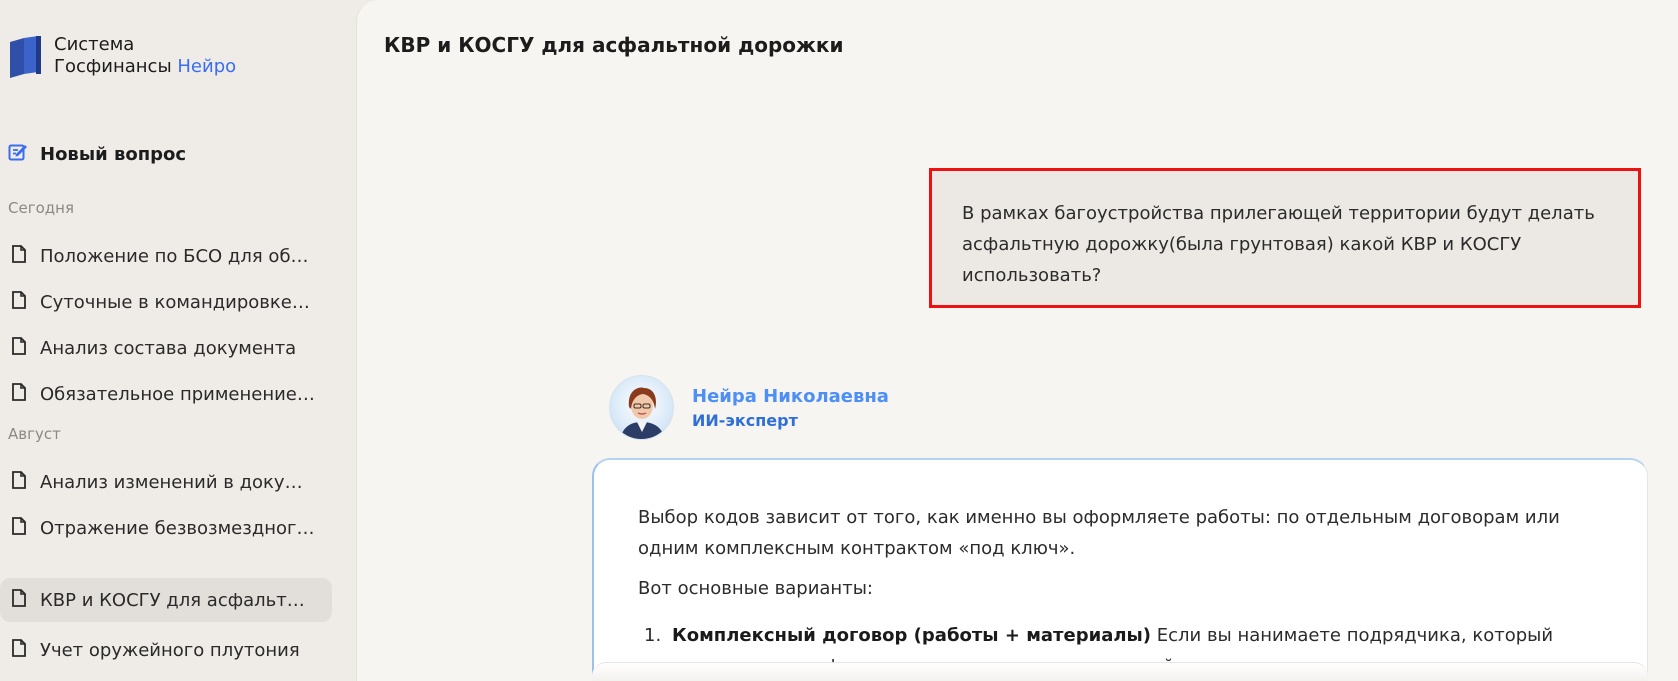 This screenshot has height=681, width=1678. I want to click on bot-paragraph: Вот основные варианты:, so click(755, 588).